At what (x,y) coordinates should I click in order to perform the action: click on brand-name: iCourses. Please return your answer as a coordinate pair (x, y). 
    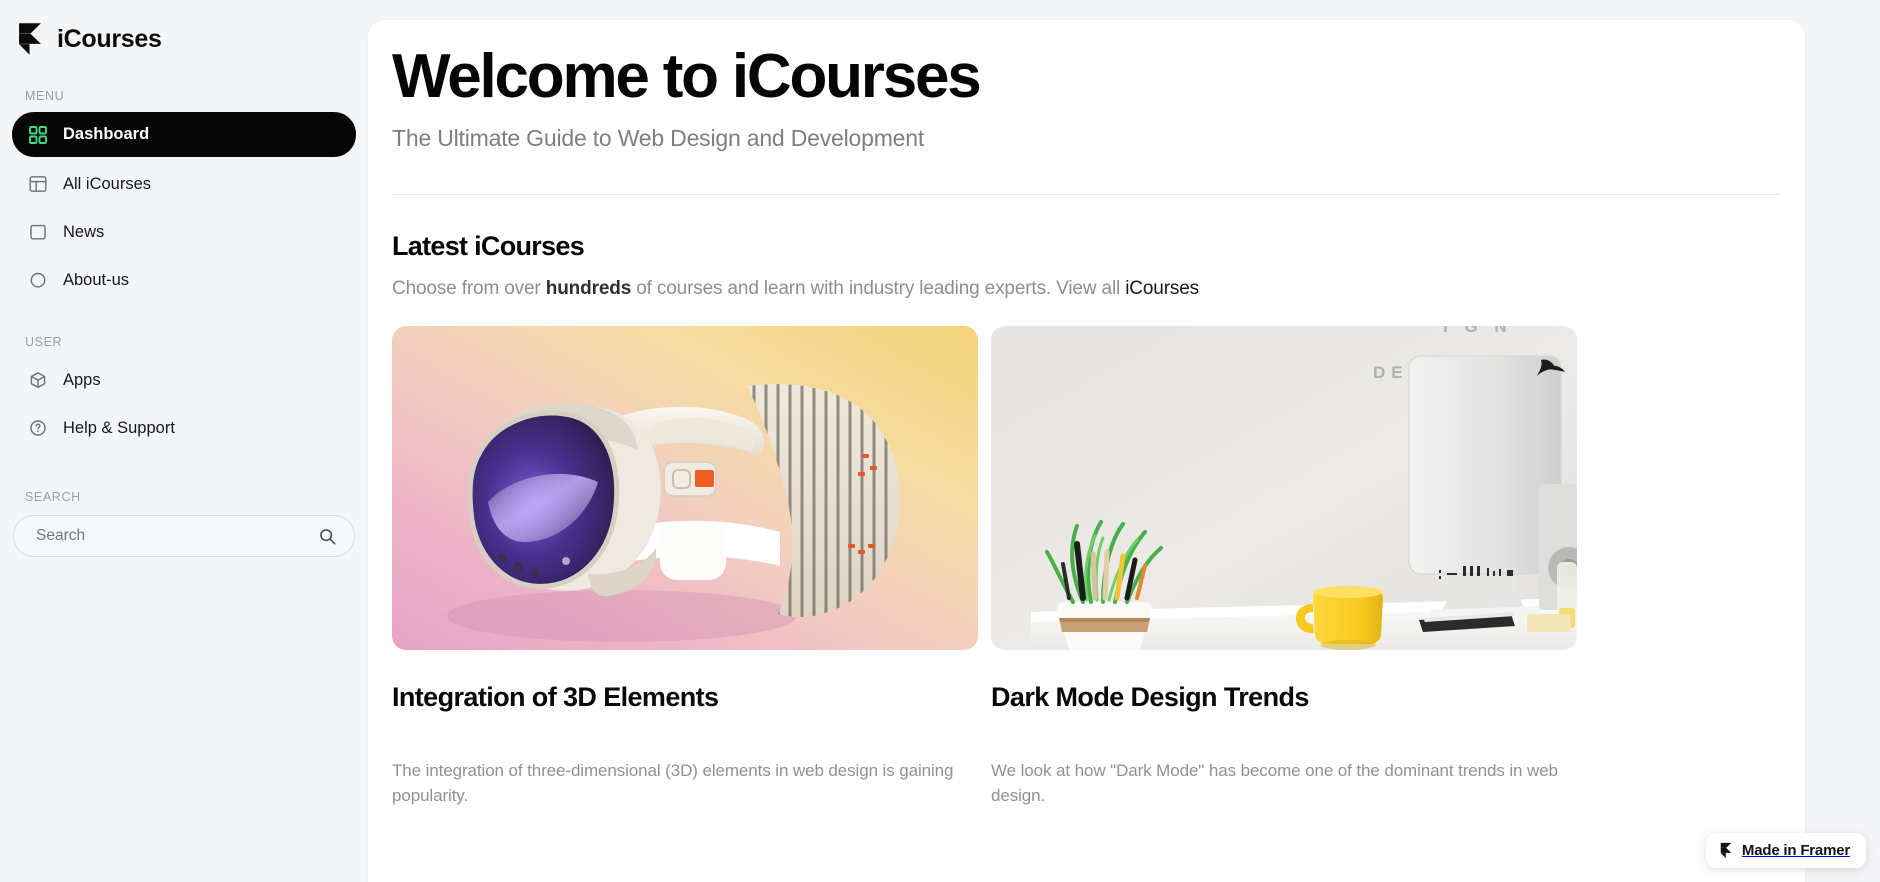
    Looking at the image, I should click on (109, 38).